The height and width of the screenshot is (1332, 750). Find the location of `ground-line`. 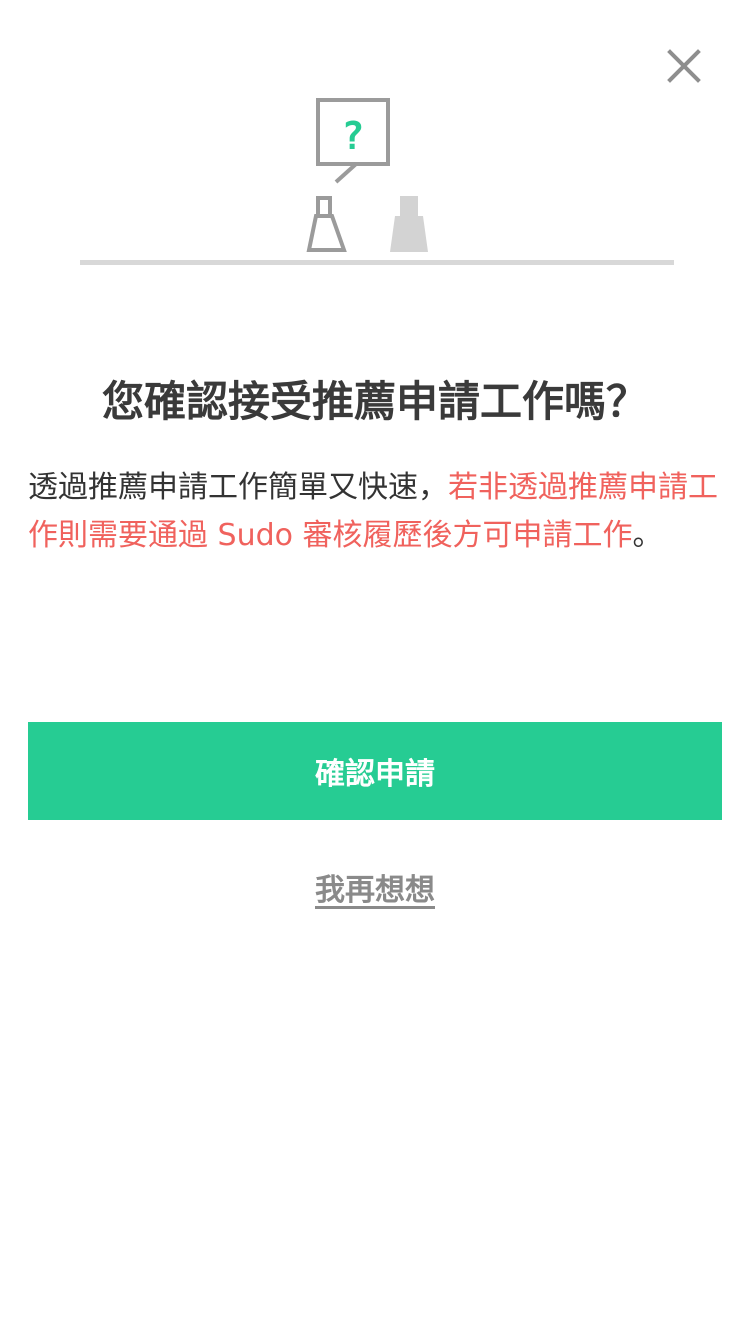

ground-line is located at coordinates (377, 262).